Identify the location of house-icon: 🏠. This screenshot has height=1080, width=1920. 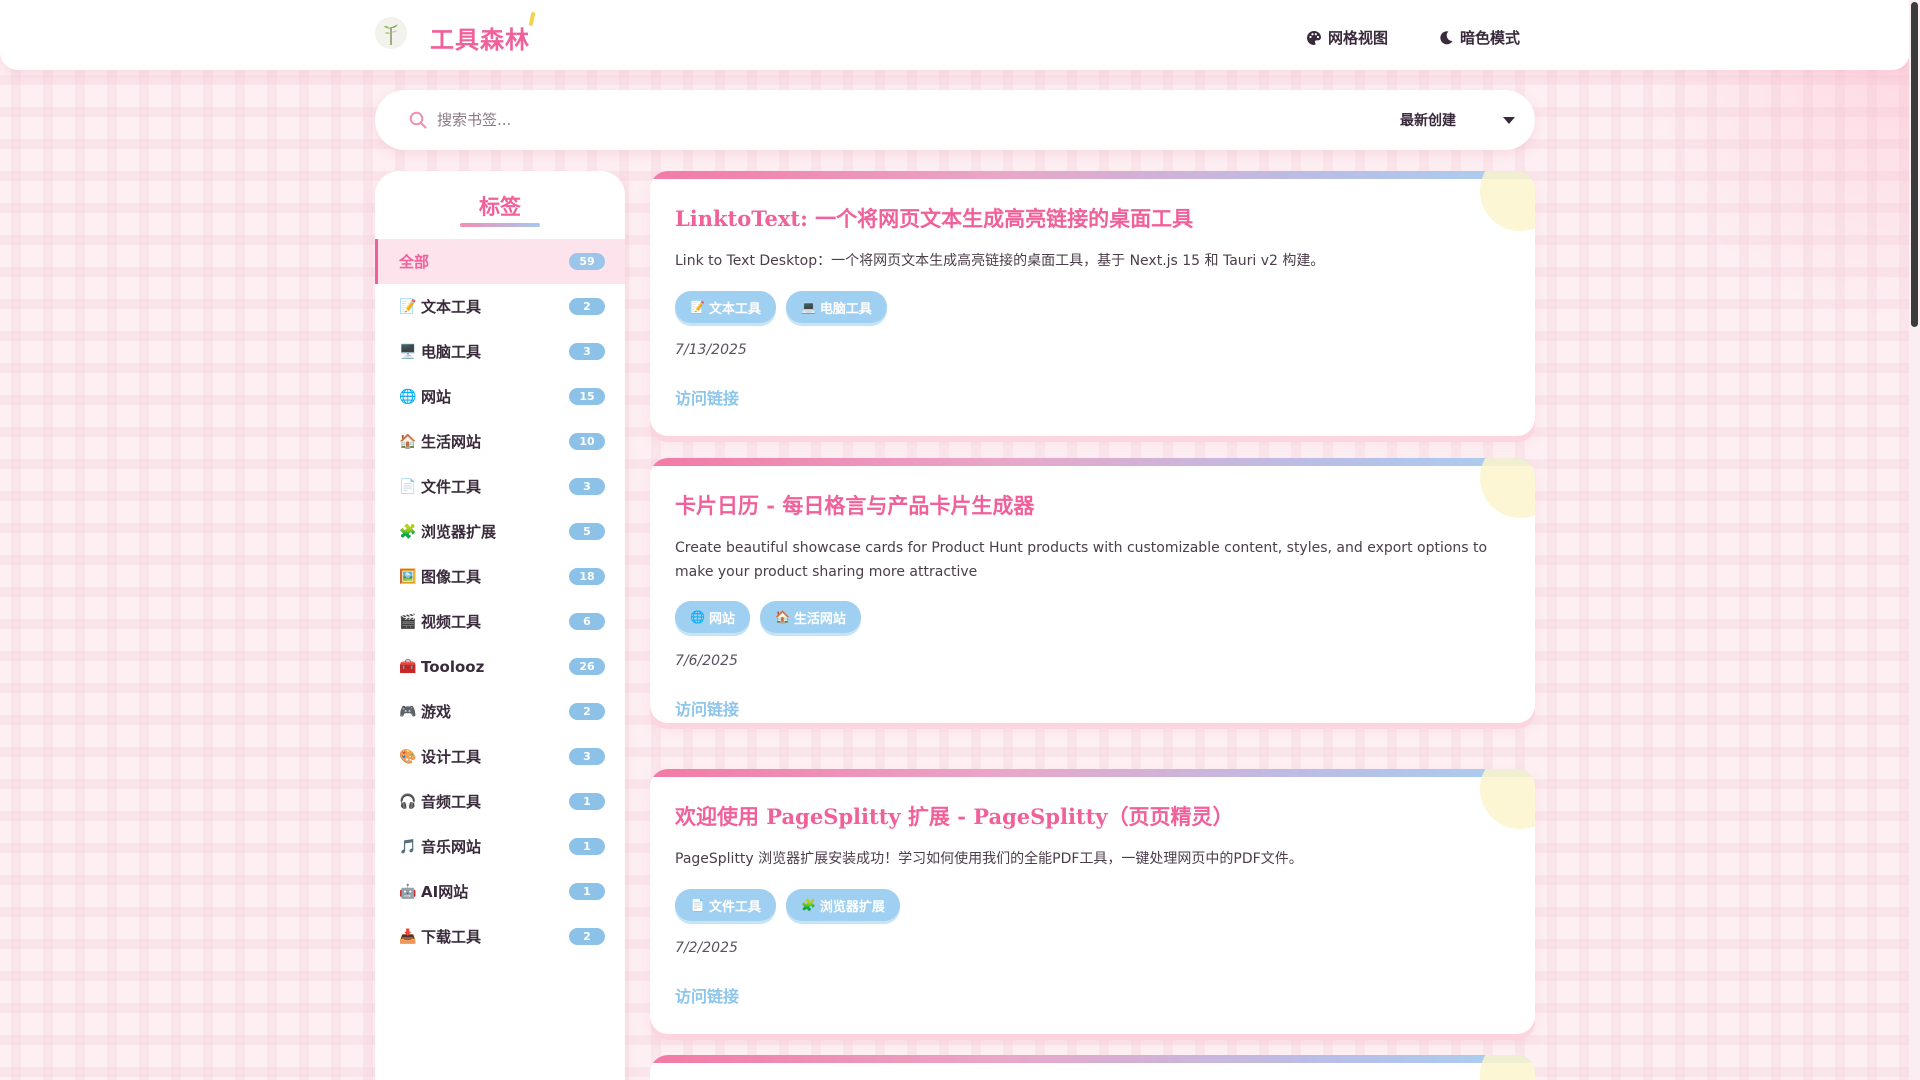
(782, 617).